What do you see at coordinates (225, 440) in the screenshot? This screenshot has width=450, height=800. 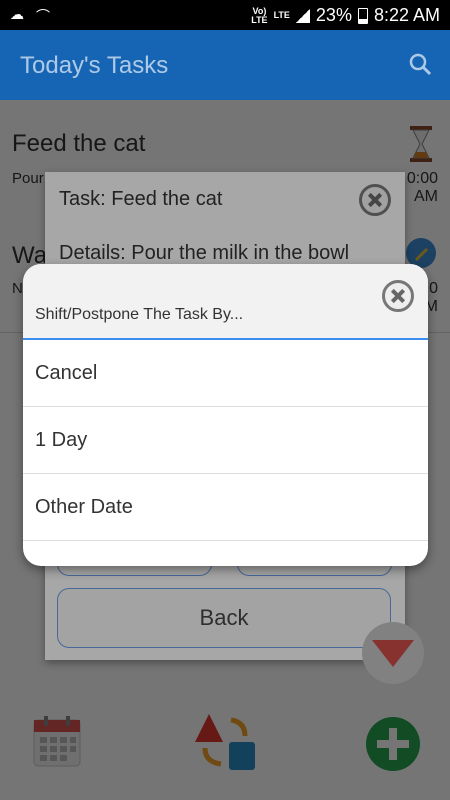 I see `option-1-day: 1 Day` at bounding box center [225, 440].